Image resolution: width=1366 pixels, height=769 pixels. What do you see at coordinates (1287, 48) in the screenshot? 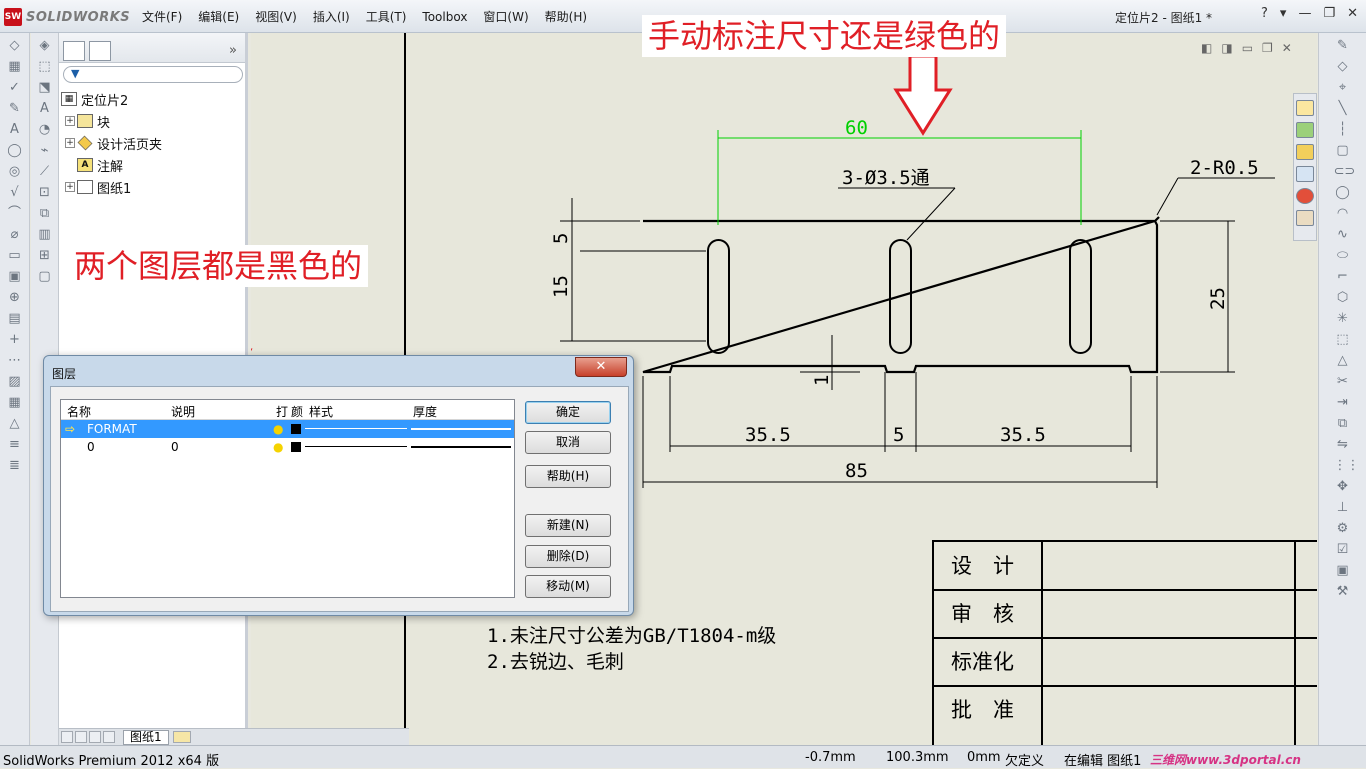
I see `doc-close-button: ✕` at bounding box center [1287, 48].